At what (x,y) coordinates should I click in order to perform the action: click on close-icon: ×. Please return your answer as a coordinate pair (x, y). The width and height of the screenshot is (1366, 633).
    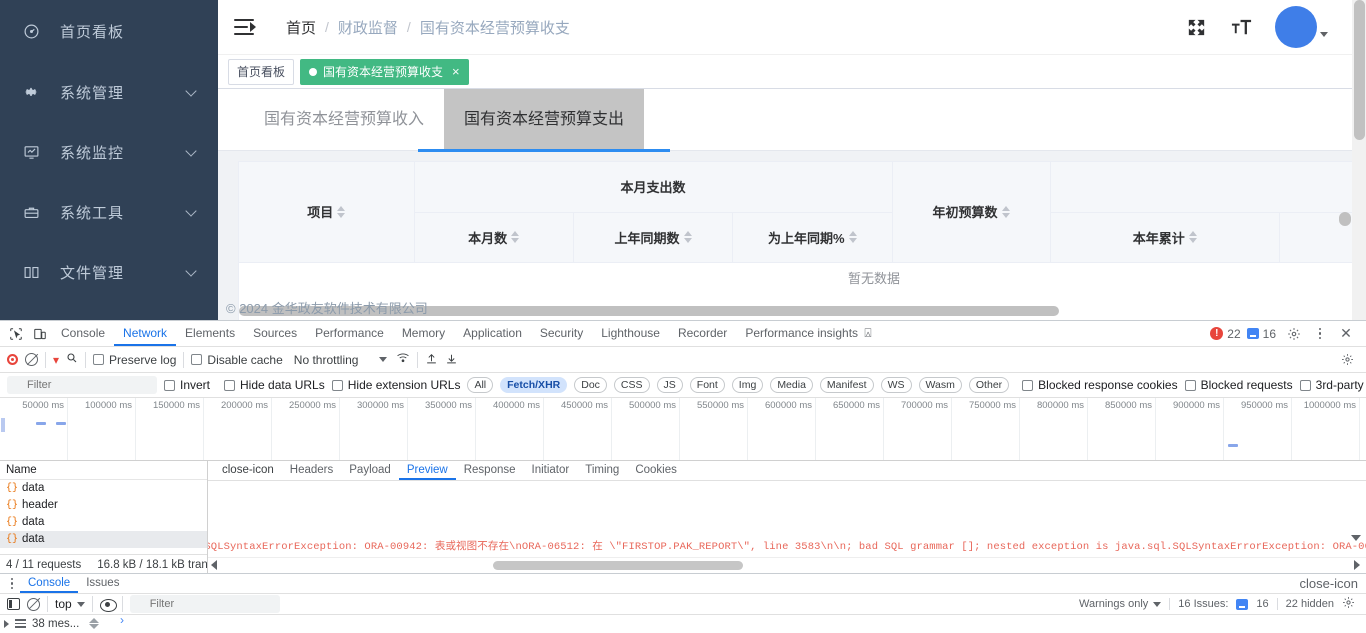
    Looking at the image, I should click on (456, 71).